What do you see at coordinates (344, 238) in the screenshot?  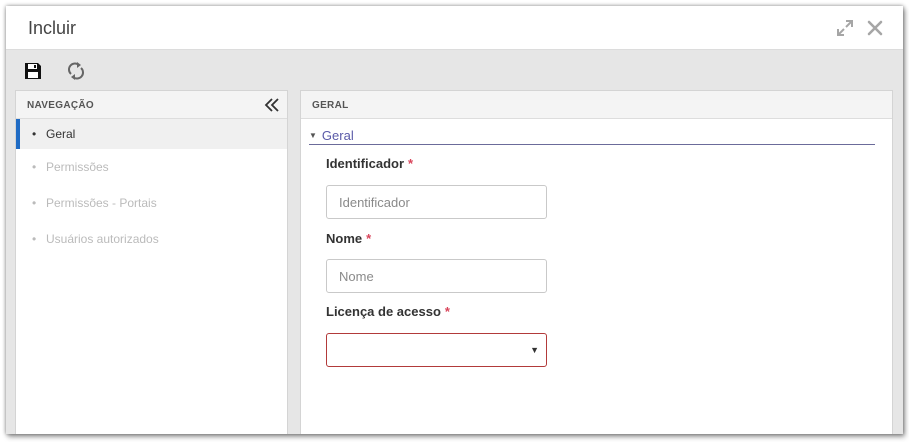 I see `nome-label-text: Nome` at bounding box center [344, 238].